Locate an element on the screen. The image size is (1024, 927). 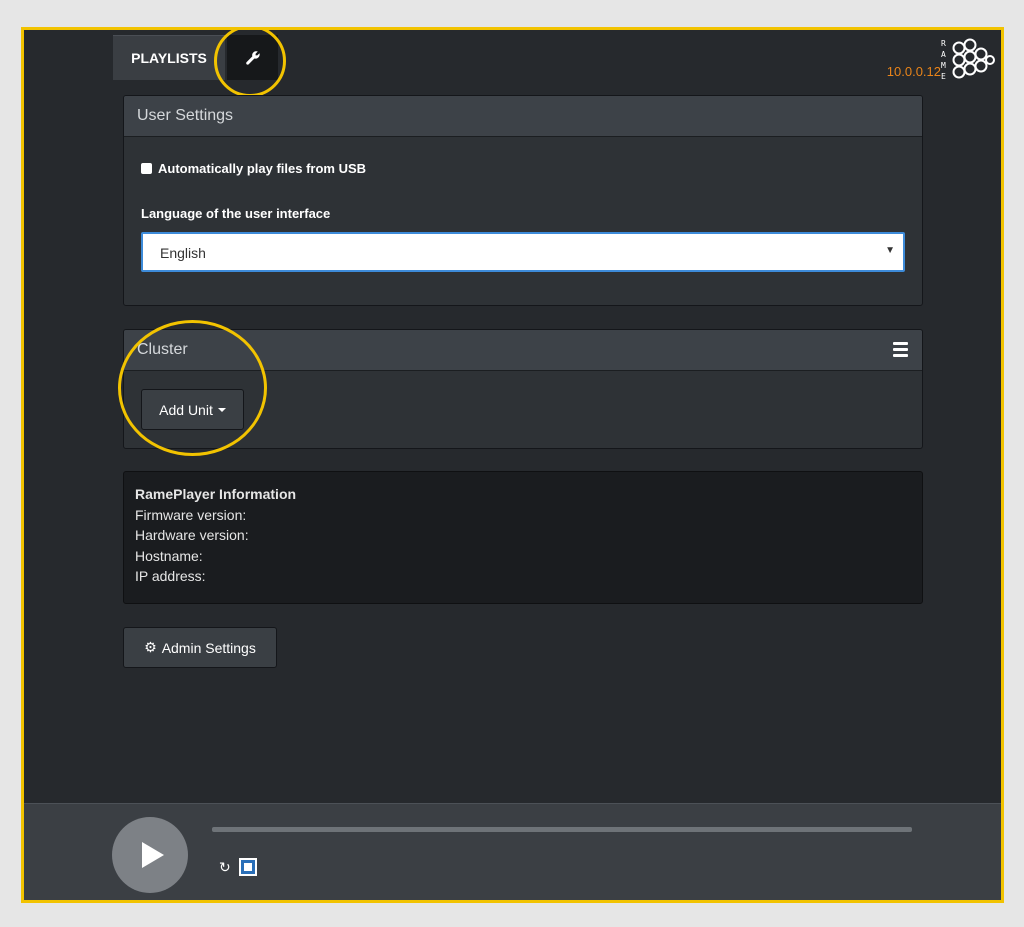
hostname-label: Hostname: is located at coordinates (169, 555).